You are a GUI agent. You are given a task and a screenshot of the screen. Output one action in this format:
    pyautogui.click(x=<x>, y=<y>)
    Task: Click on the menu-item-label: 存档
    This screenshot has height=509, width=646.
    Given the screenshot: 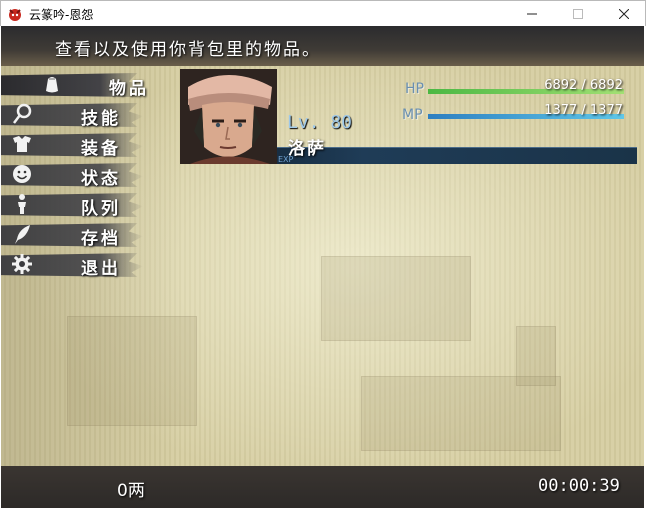 What is the action you would take?
    pyautogui.click(x=101, y=239)
    